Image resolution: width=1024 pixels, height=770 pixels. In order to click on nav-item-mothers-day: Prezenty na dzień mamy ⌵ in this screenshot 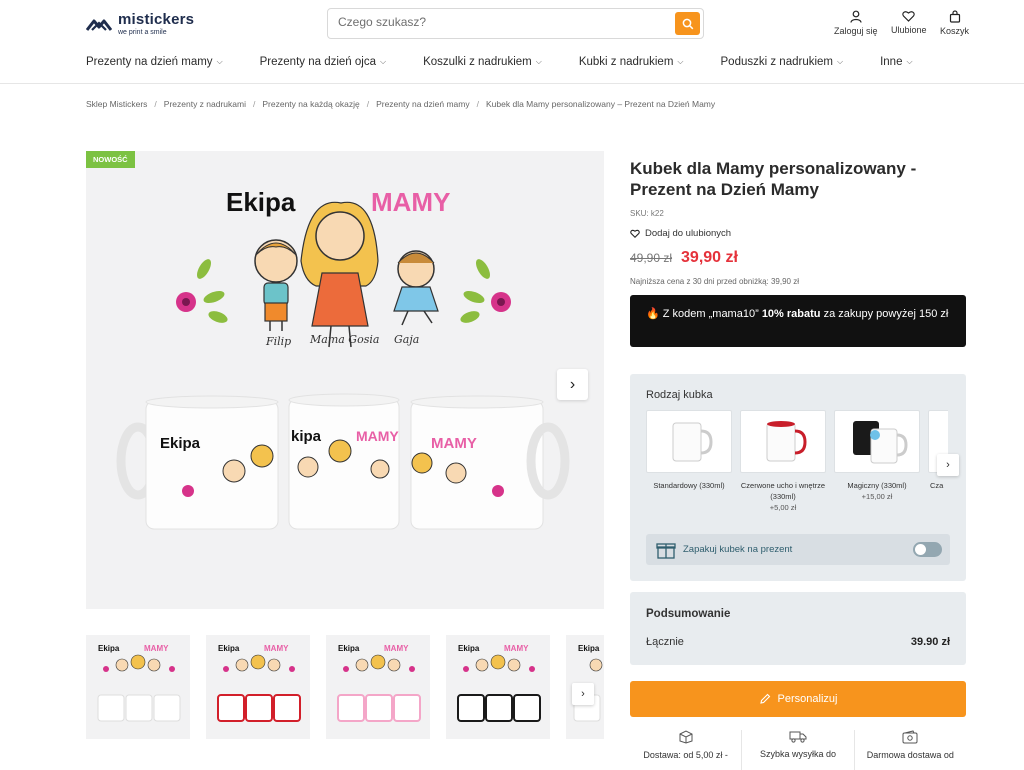, I will do `click(154, 62)`.